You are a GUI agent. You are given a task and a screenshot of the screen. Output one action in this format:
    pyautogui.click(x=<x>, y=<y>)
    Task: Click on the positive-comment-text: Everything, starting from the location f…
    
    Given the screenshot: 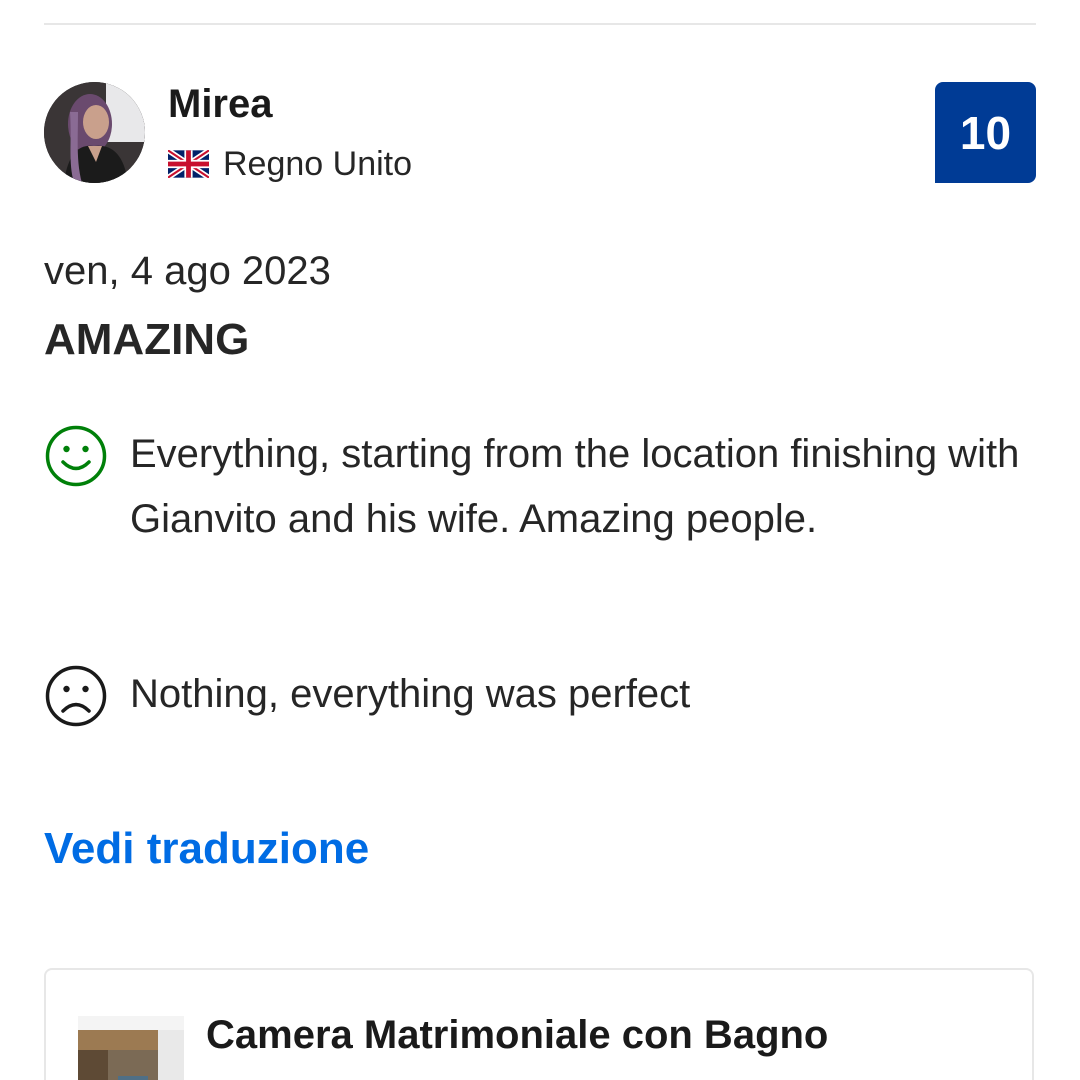 What is the action you would take?
    pyautogui.click(x=575, y=486)
    